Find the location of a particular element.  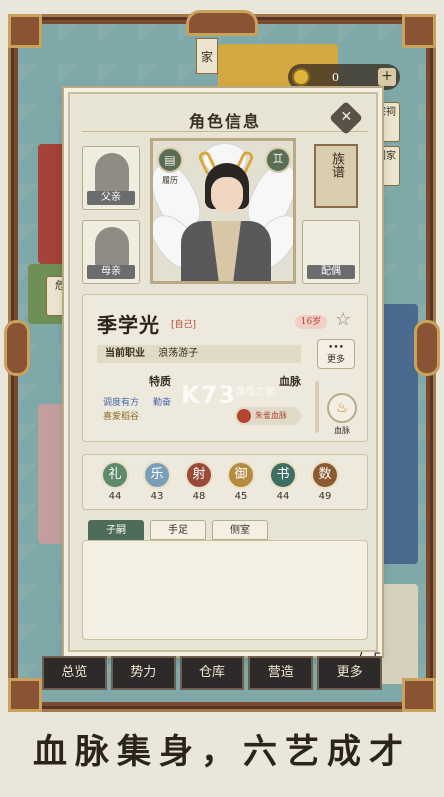

clan-registry-button: 族谱 is located at coordinates (336, 176).